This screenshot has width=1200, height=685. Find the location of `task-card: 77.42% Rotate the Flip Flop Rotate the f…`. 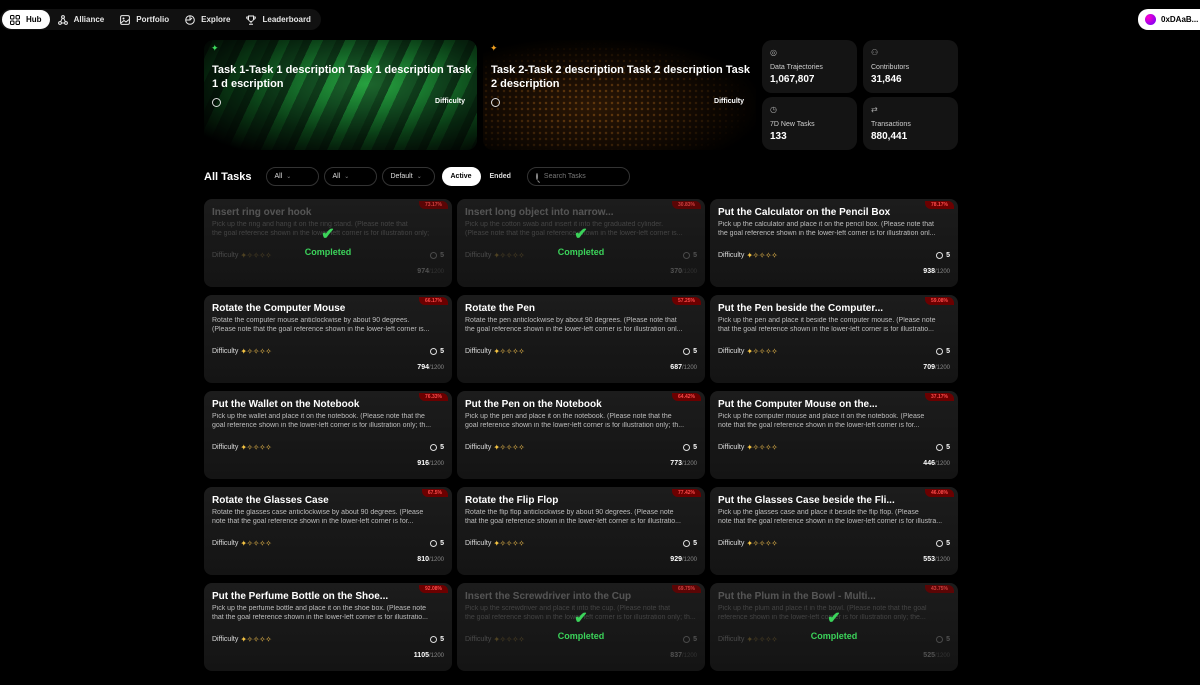

task-card: 77.42% Rotate the Flip Flop Rotate the f… is located at coordinates (581, 531).